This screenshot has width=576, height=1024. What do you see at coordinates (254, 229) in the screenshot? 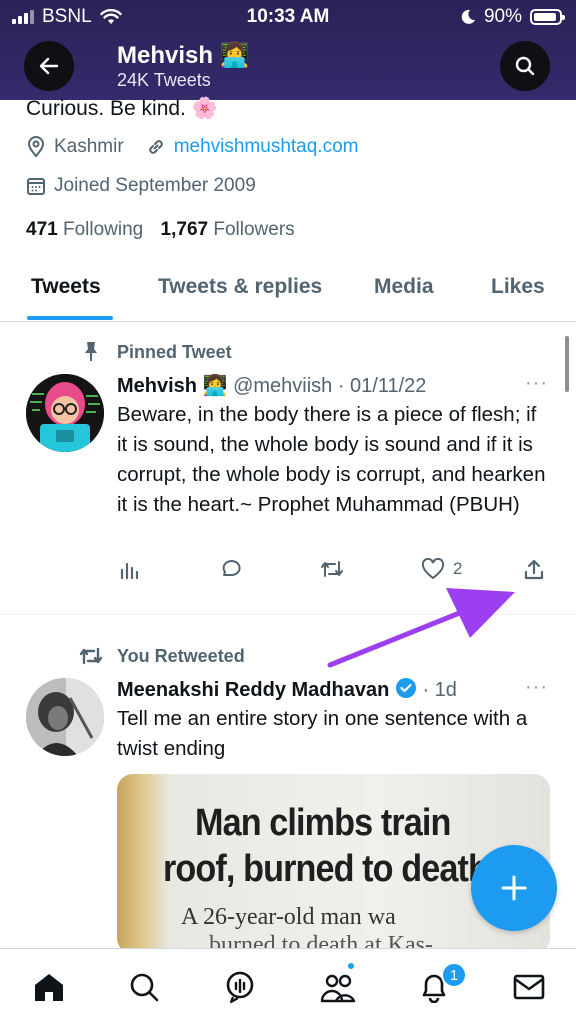
I see `followers-label: Followers` at bounding box center [254, 229].